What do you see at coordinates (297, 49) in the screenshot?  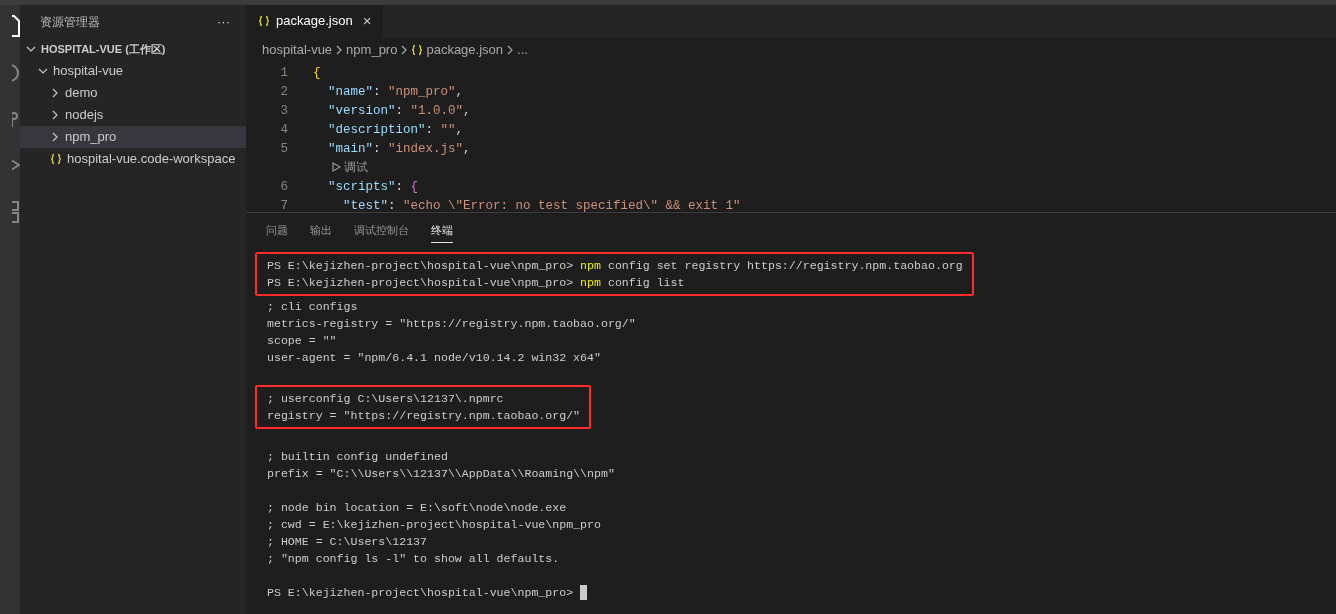 I see `breadcrumb-item: hospital-vue` at bounding box center [297, 49].